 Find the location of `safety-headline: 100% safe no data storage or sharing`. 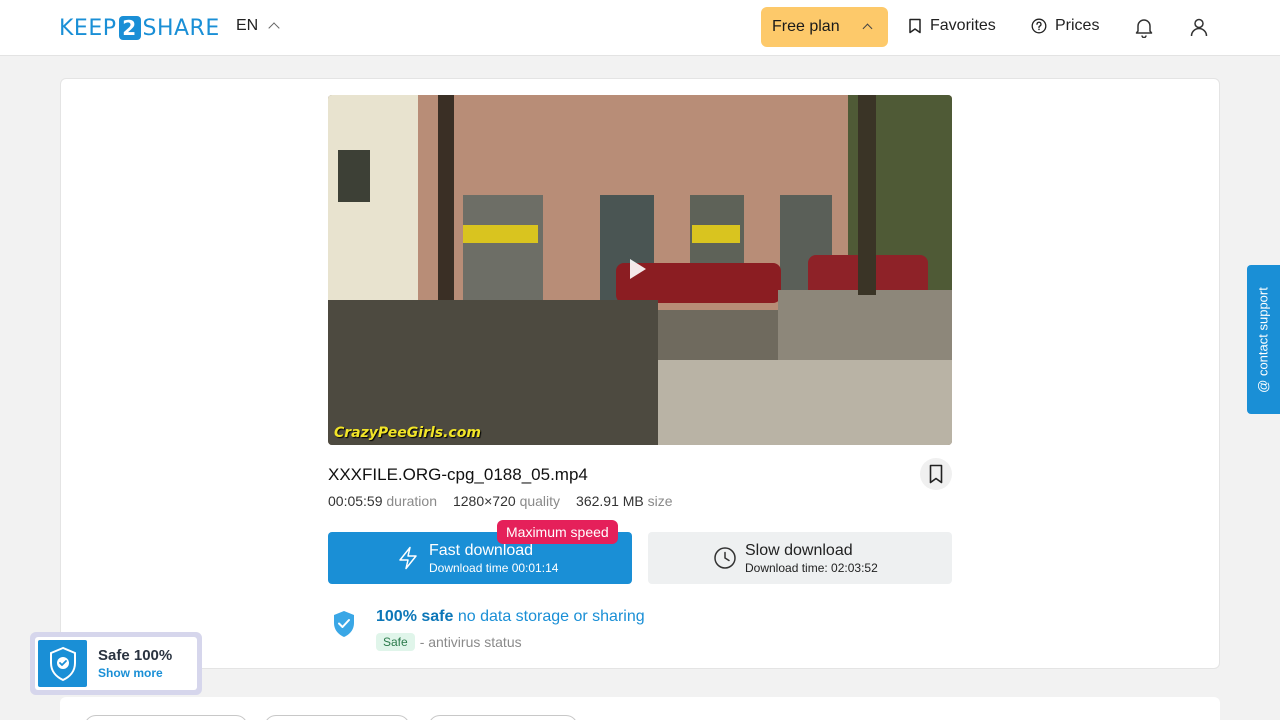

safety-headline: 100% safe no data storage or sharing is located at coordinates (510, 617).